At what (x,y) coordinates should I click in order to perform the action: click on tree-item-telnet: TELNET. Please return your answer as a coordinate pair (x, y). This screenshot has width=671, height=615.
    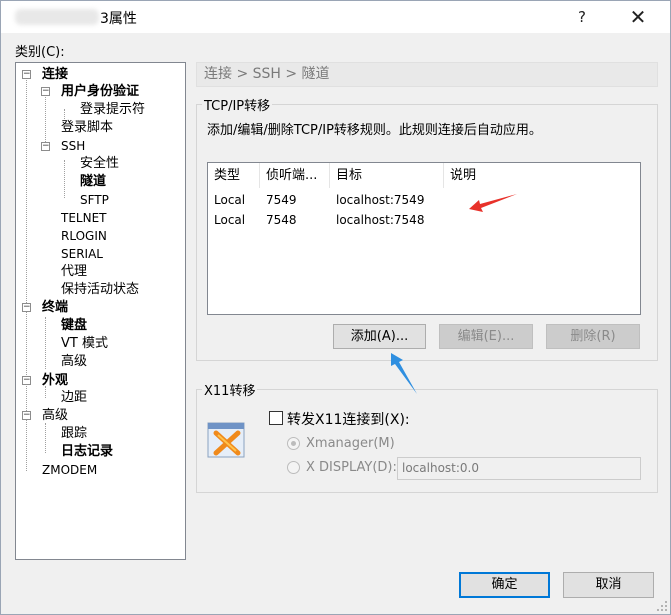
    Looking at the image, I should click on (84, 218).